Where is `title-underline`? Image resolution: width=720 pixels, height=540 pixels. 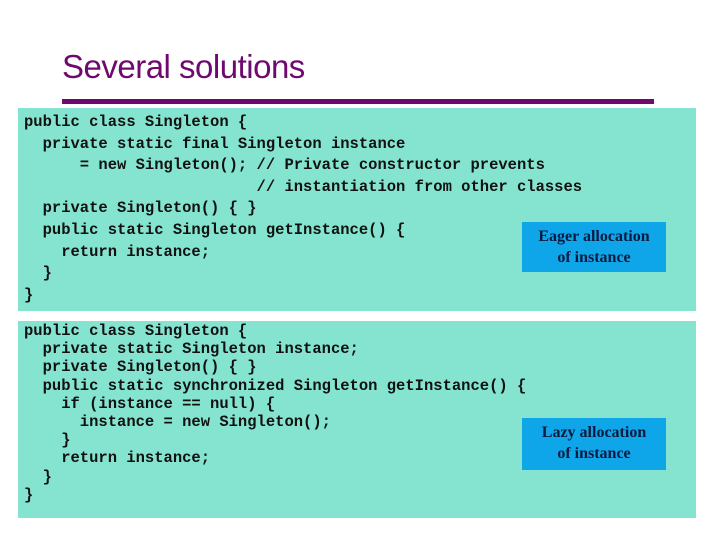 title-underline is located at coordinates (358, 101).